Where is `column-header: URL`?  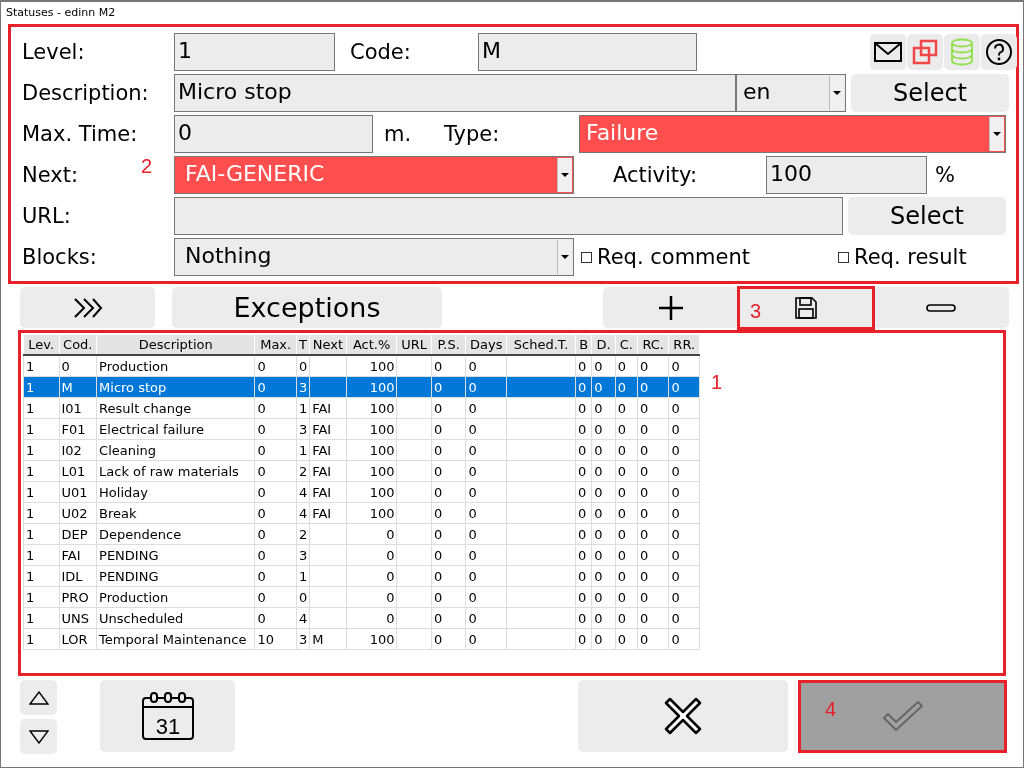
column-header: URL is located at coordinates (414, 344).